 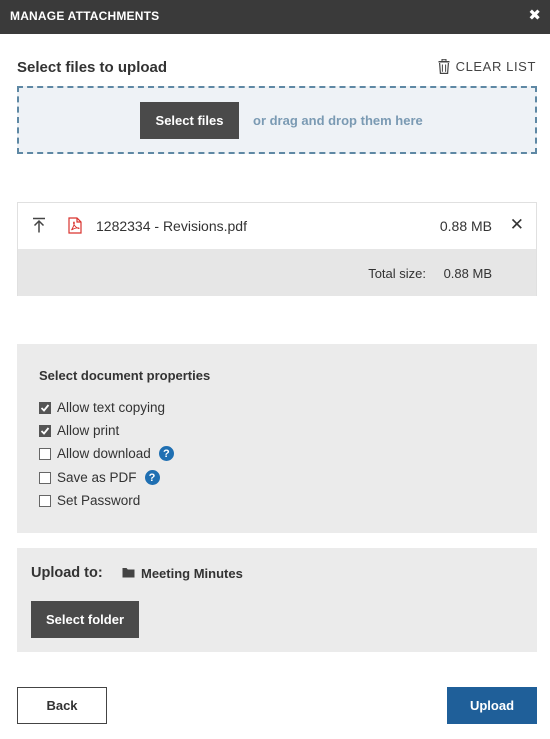 What do you see at coordinates (171, 226) in the screenshot?
I see `file-name: 1282334 - Revisions.pdf` at bounding box center [171, 226].